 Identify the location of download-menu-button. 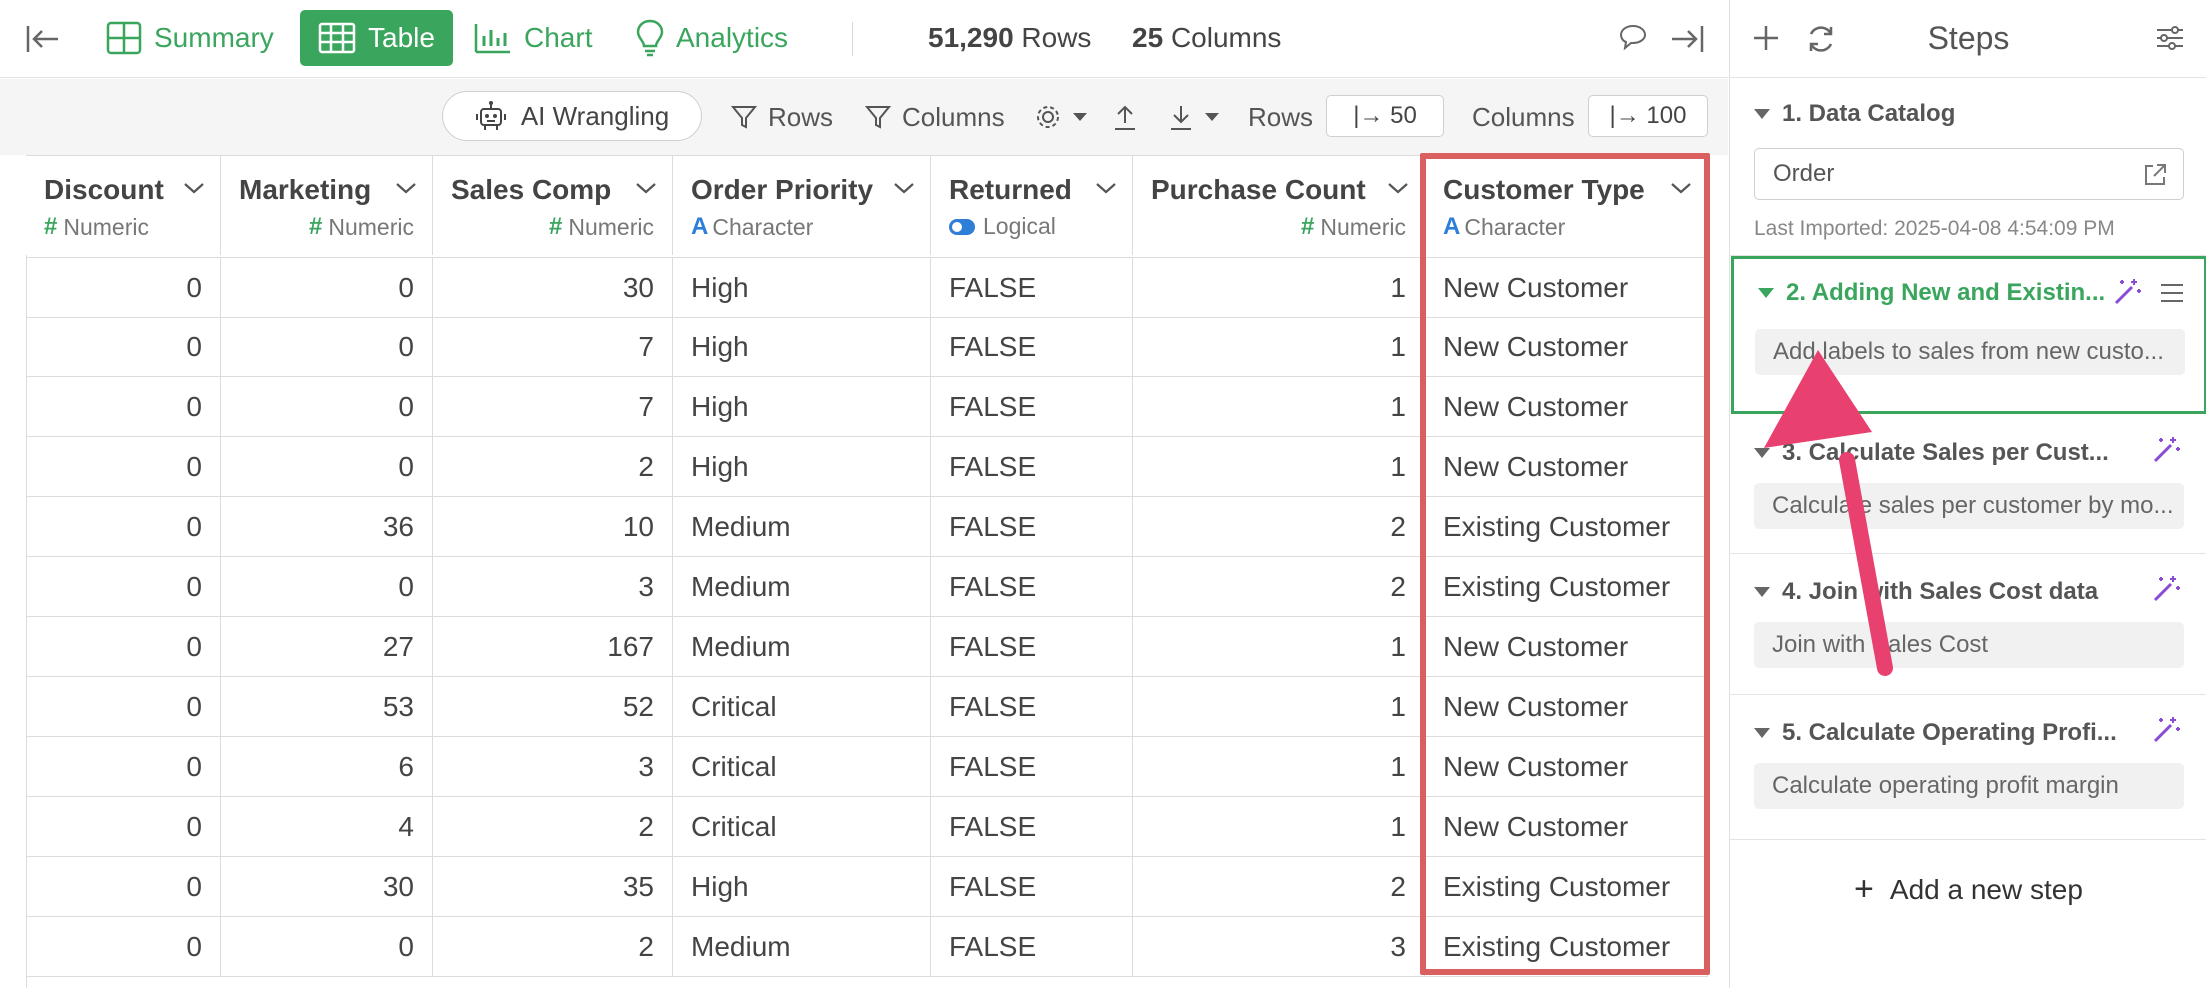
(1199, 117).